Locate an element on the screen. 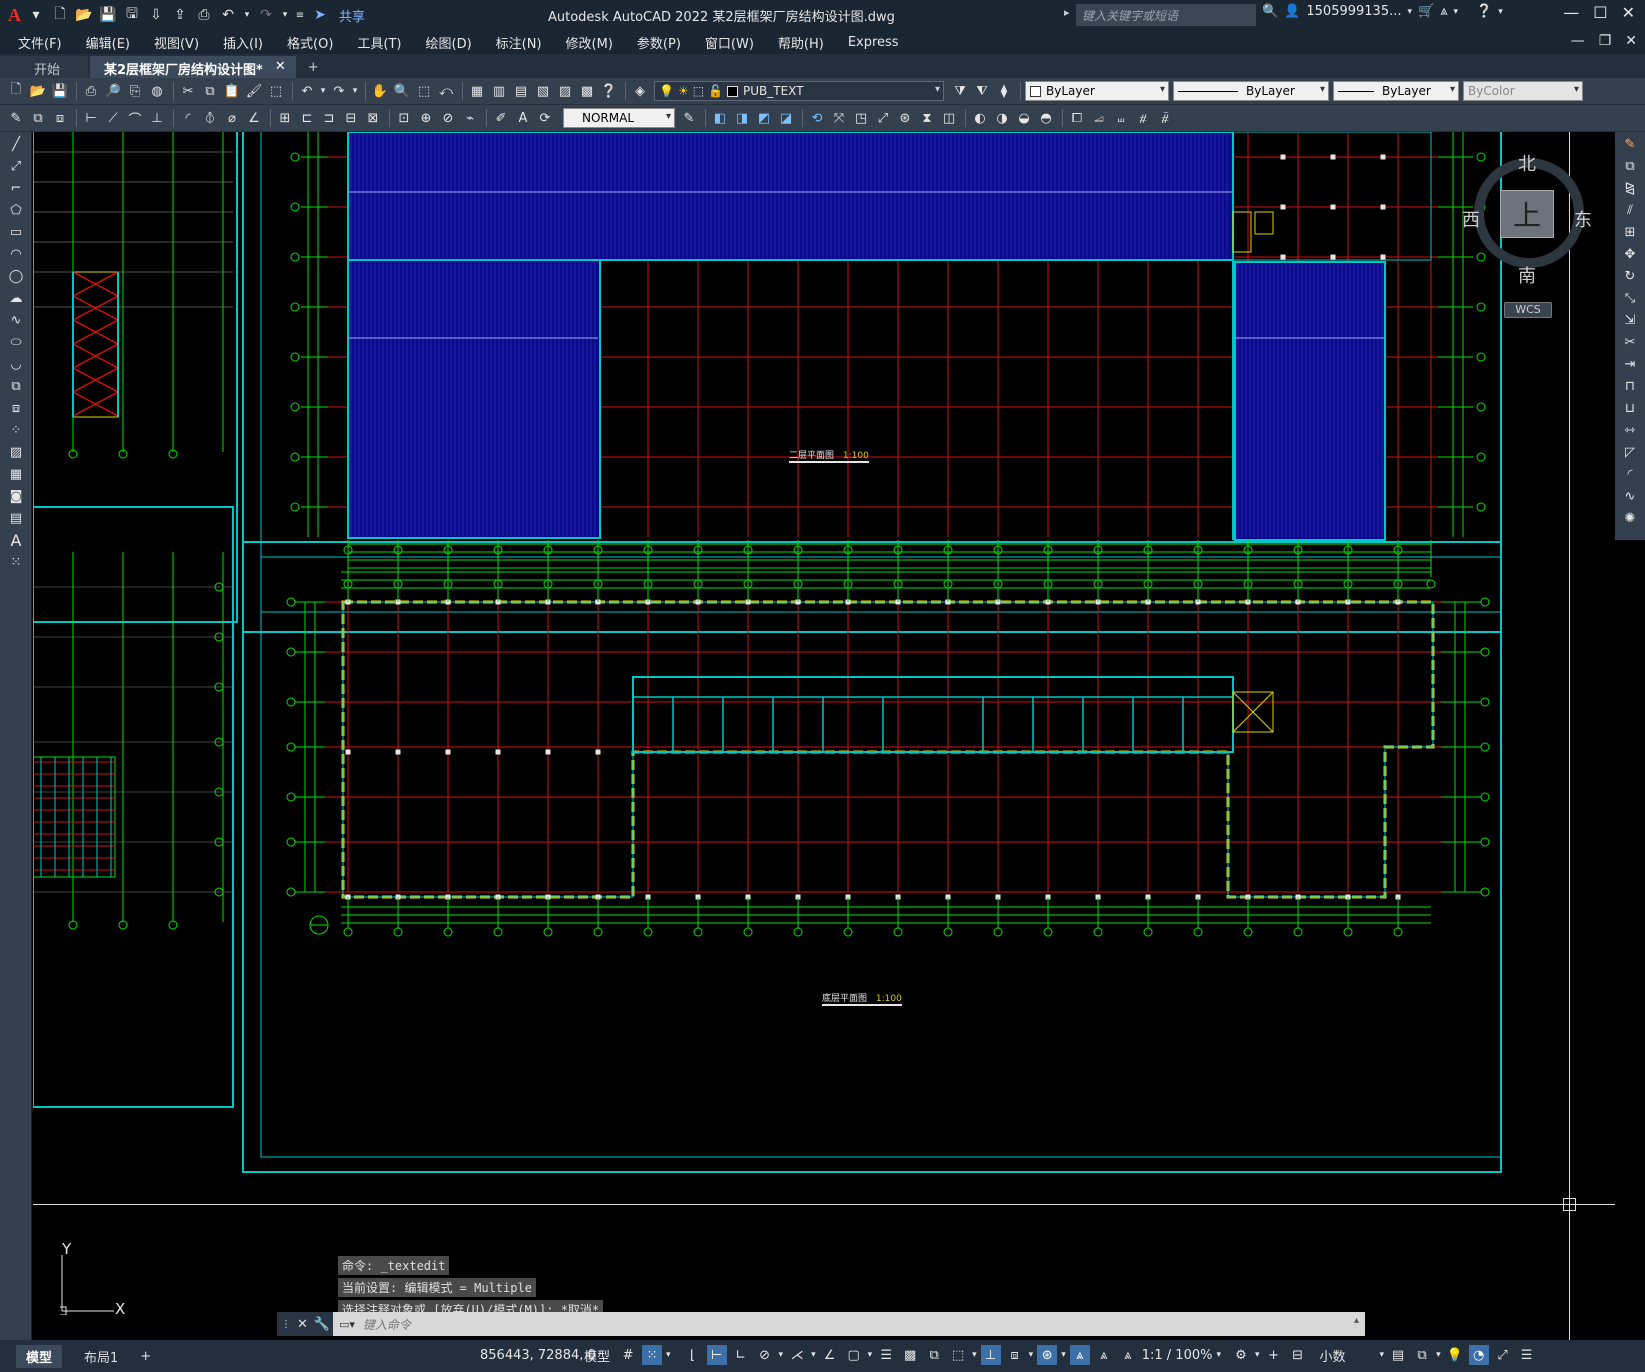 The height and width of the screenshot is (1372, 1645). redo-dropdown-icon: ▾ is located at coordinates (355, 91).